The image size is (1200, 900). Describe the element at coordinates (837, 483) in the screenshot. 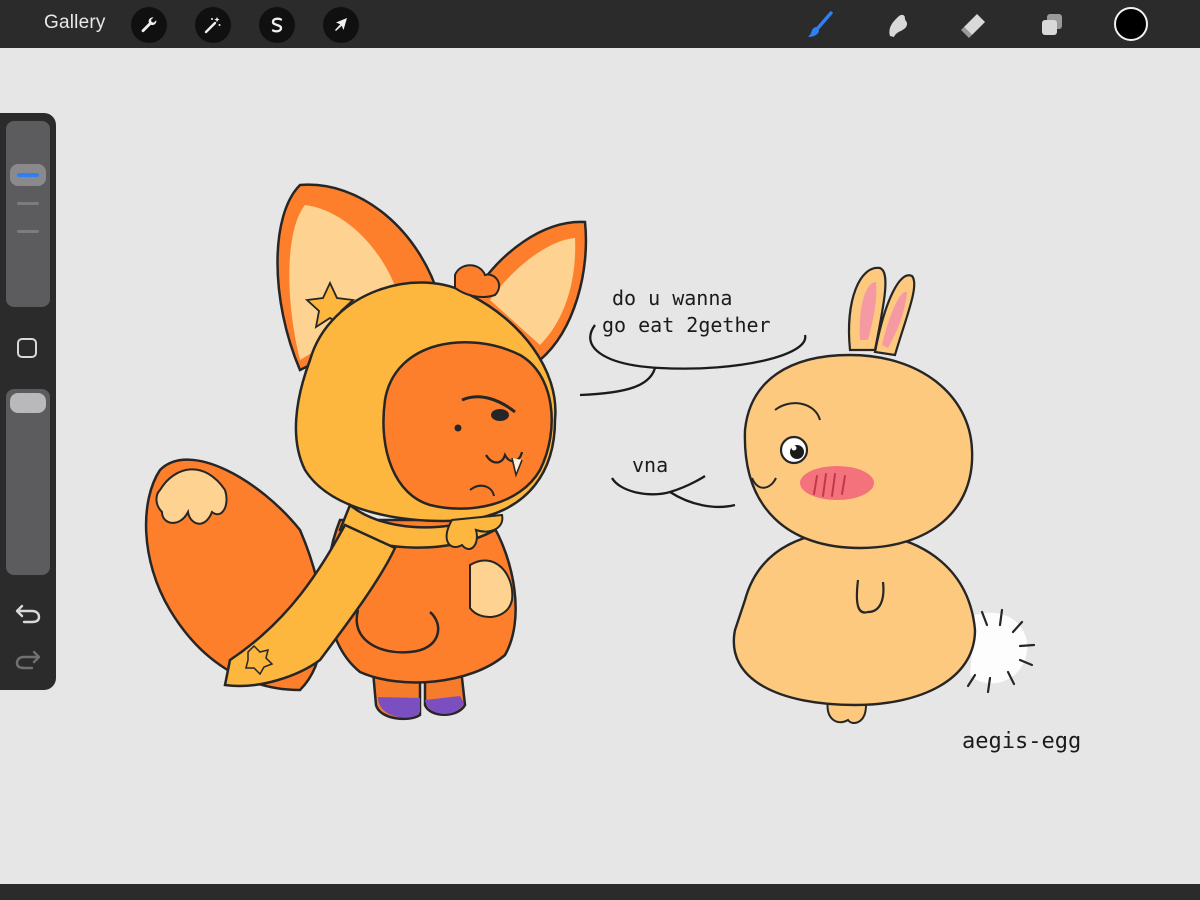

I see `bunny-blush` at that location.